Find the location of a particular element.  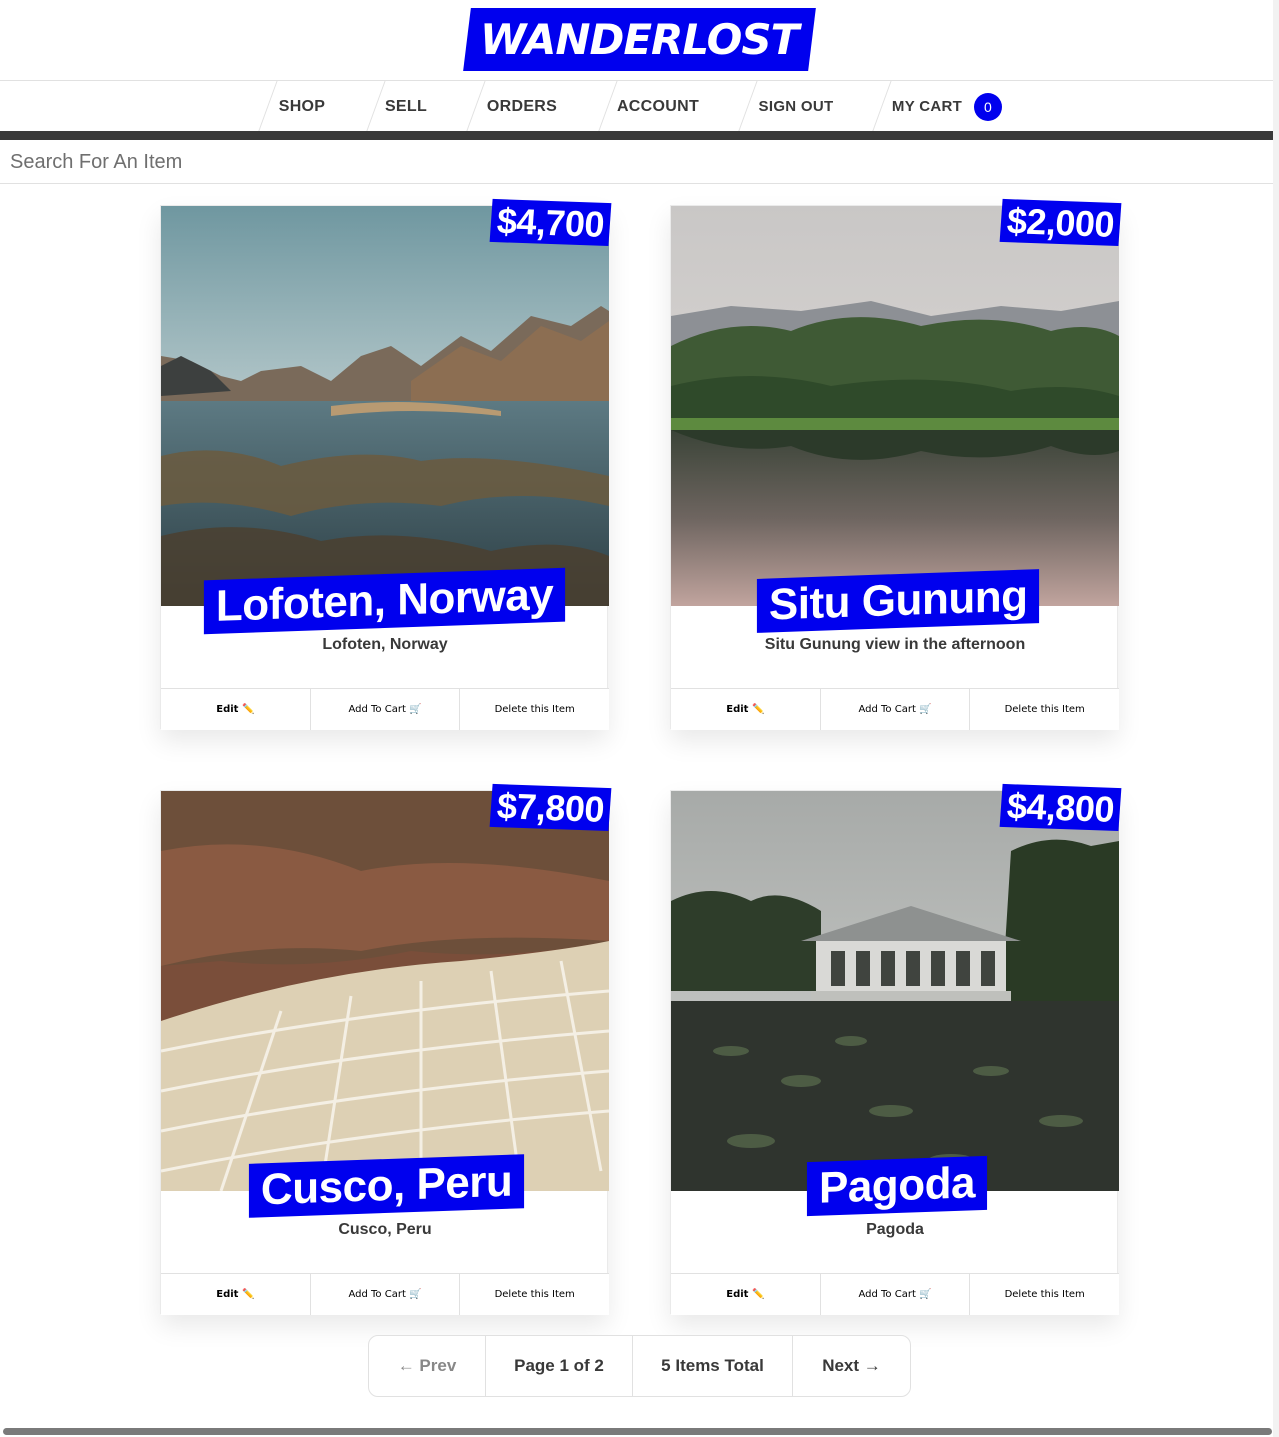

logo-text: WANDERLOST is located at coordinates (639, 39).